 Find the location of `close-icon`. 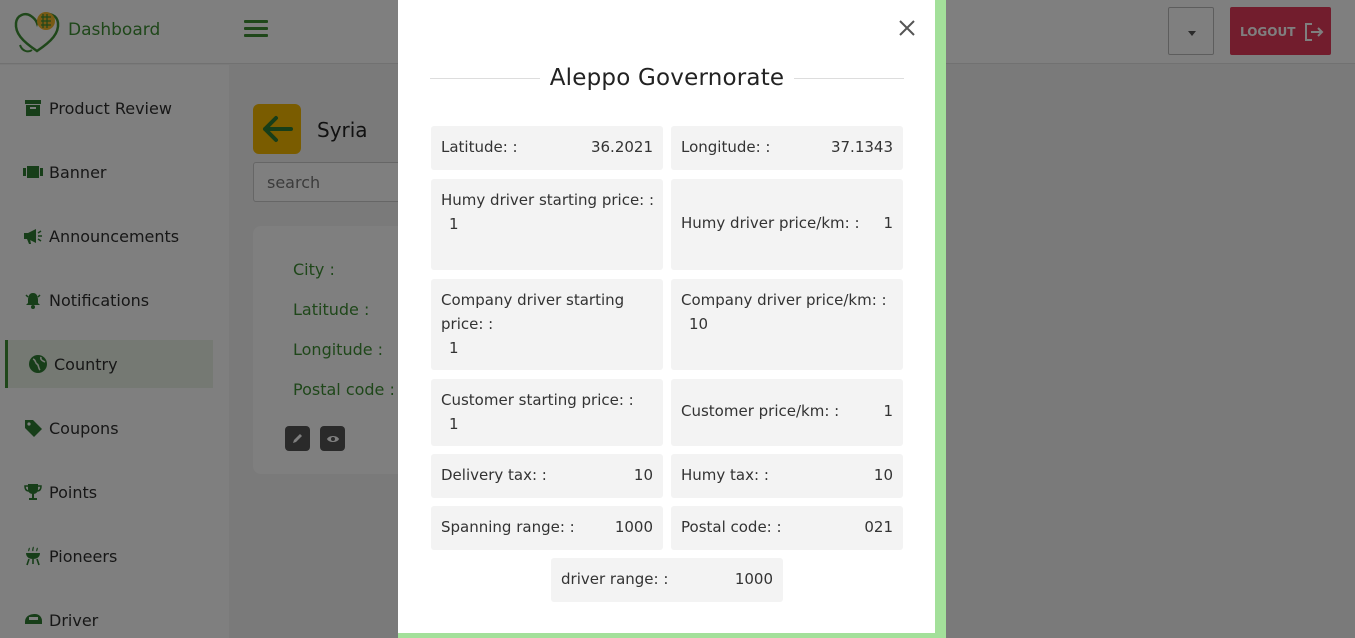

close-icon is located at coordinates (907, 28).